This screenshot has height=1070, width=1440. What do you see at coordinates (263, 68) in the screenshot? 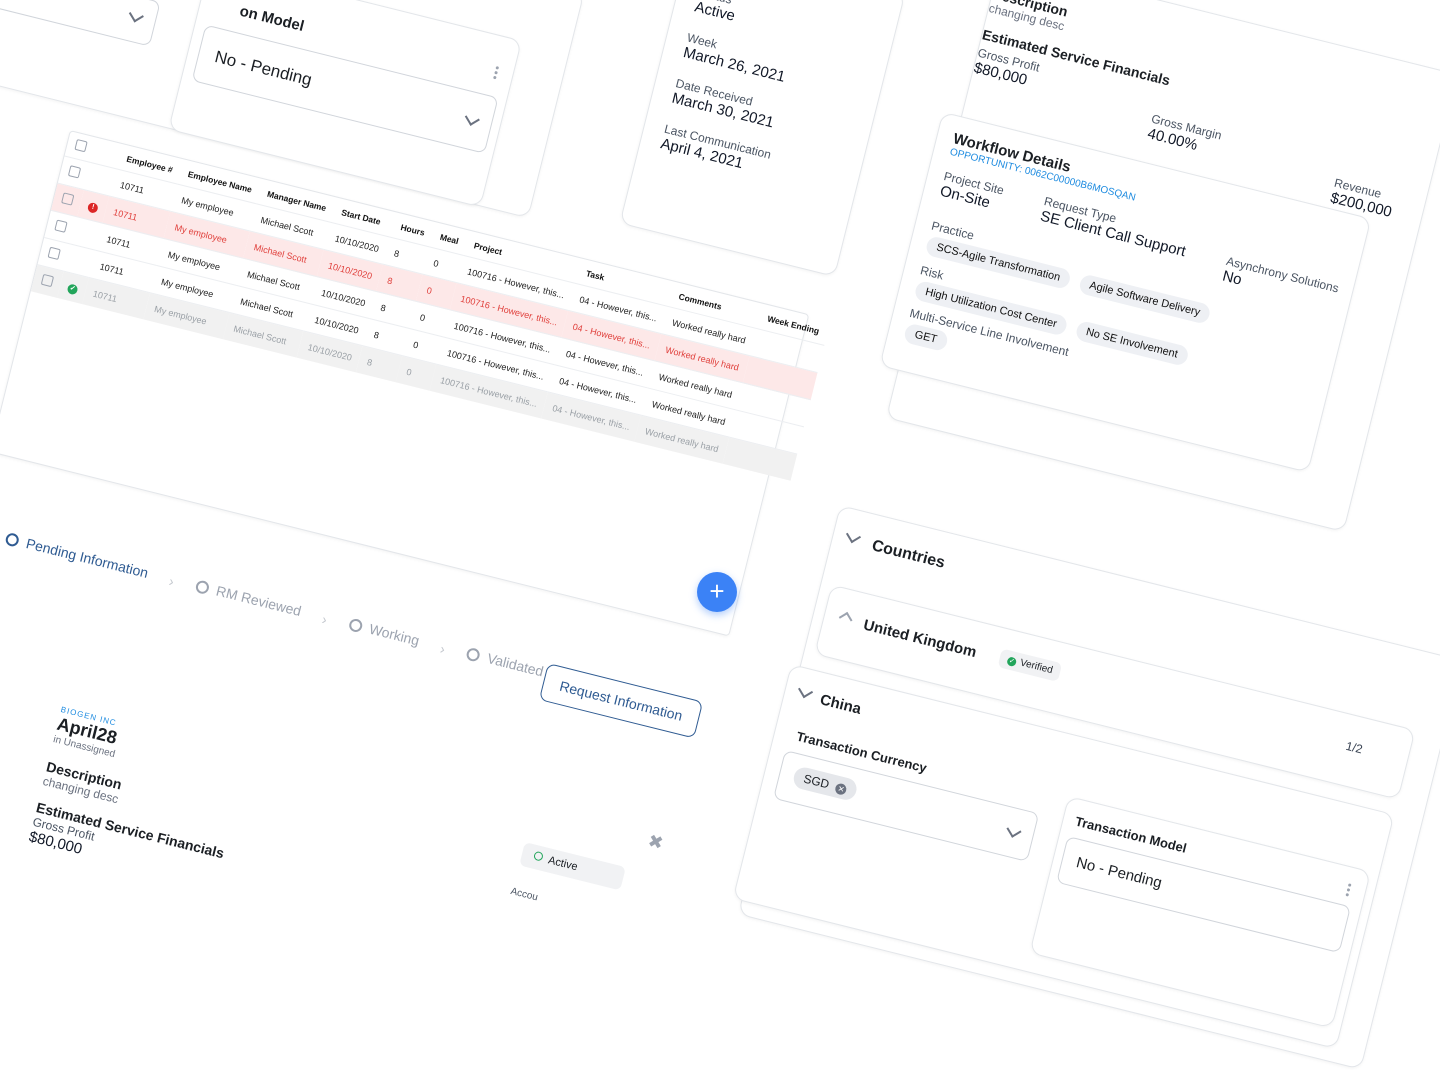
I see `transaction-model-value: No - Pending` at bounding box center [263, 68].